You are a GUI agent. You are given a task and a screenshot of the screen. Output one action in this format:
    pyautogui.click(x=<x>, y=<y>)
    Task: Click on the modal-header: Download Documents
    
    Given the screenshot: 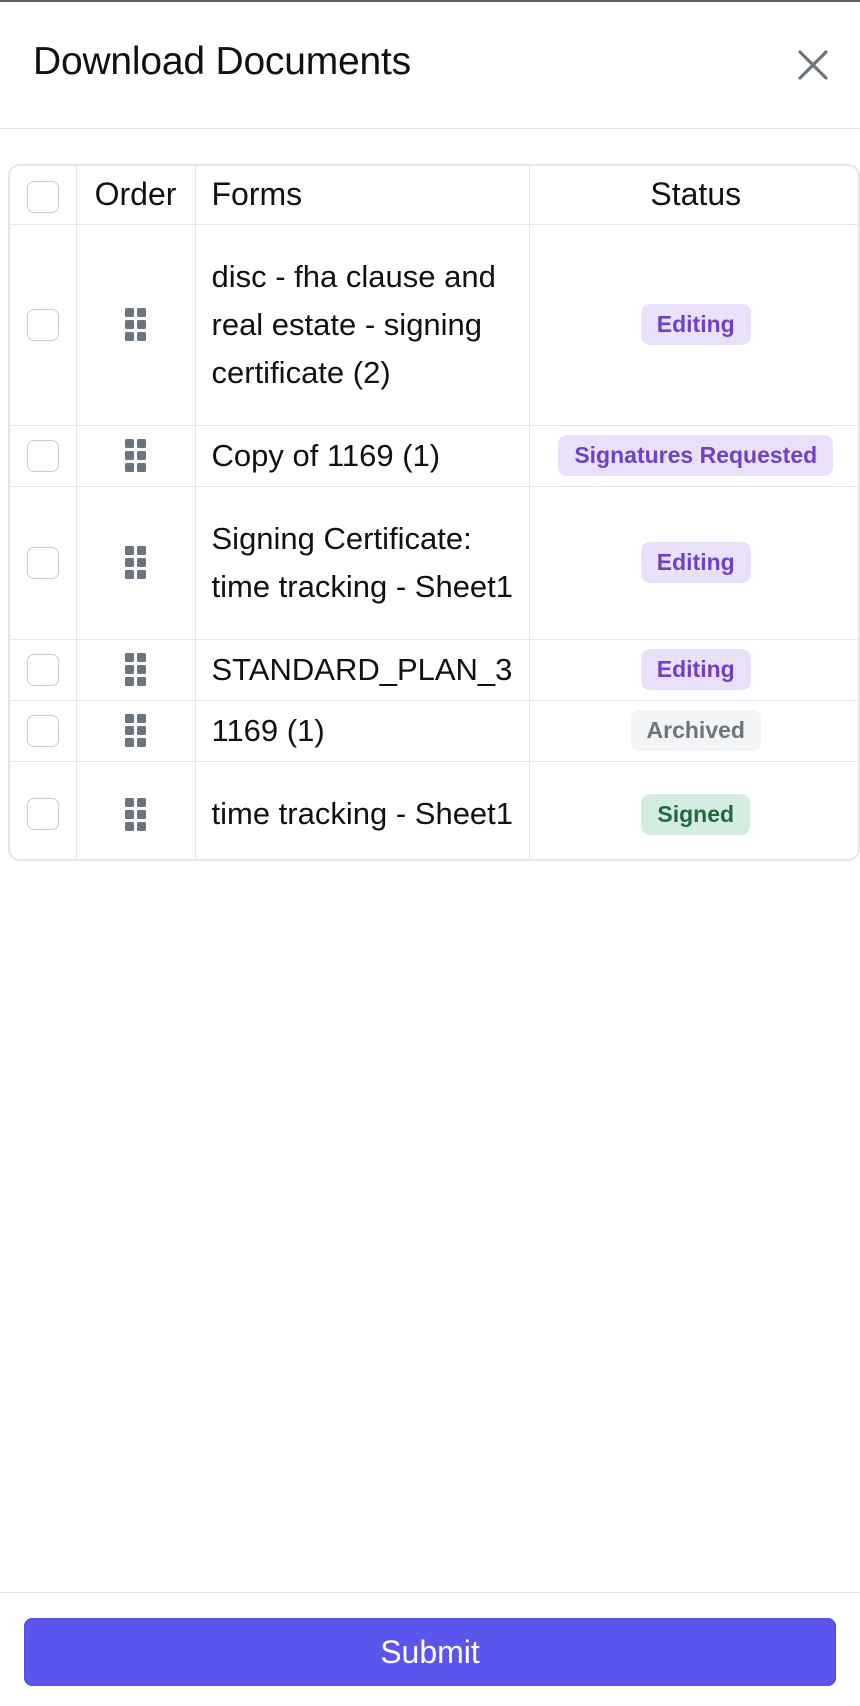 What is the action you would take?
    pyautogui.click(x=430, y=65)
    